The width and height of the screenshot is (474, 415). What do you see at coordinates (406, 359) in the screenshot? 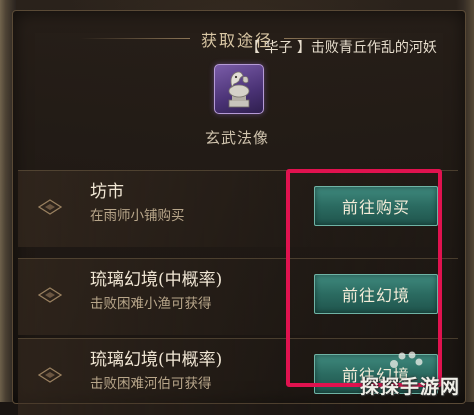
I see `watermark-paw-icon` at bounding box center [406, 359].